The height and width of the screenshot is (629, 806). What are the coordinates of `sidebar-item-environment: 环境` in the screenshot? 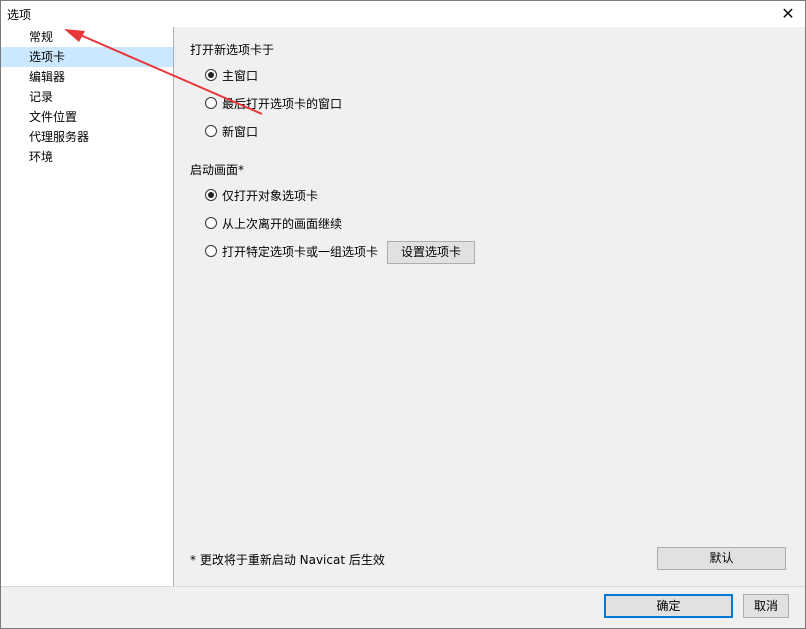 It's located at (87, 157).